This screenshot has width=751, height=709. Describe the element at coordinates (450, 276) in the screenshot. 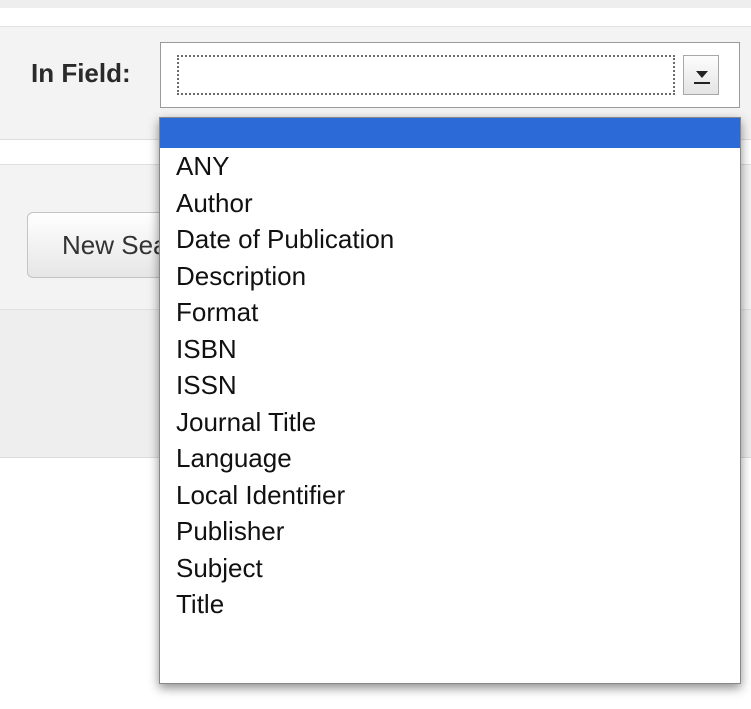

I see `dropdown-option-description: Description` at that location.